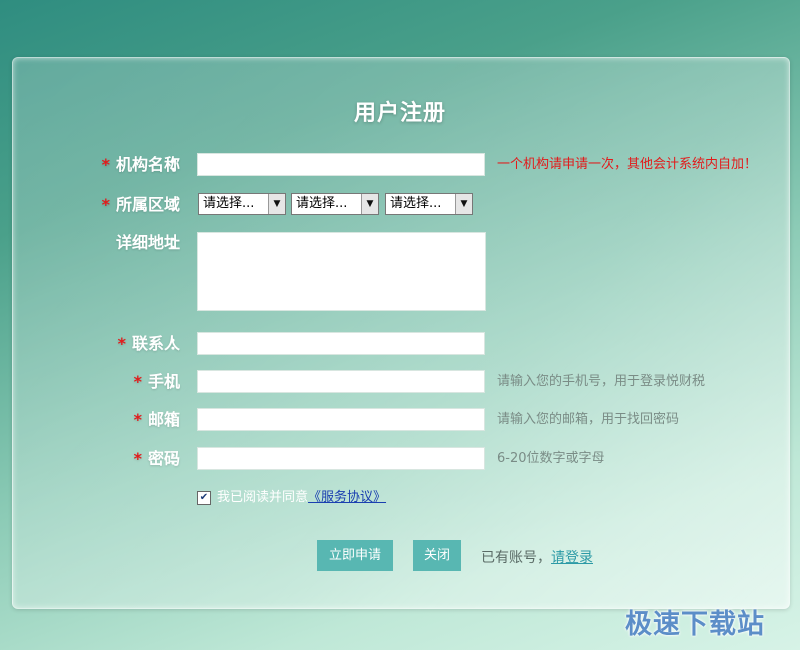 This screenshot has width=800, height=650. I want to click on email-row: * 邮箱 ： 请输入您的邮箱，用于找回密码, so click(400, 420).